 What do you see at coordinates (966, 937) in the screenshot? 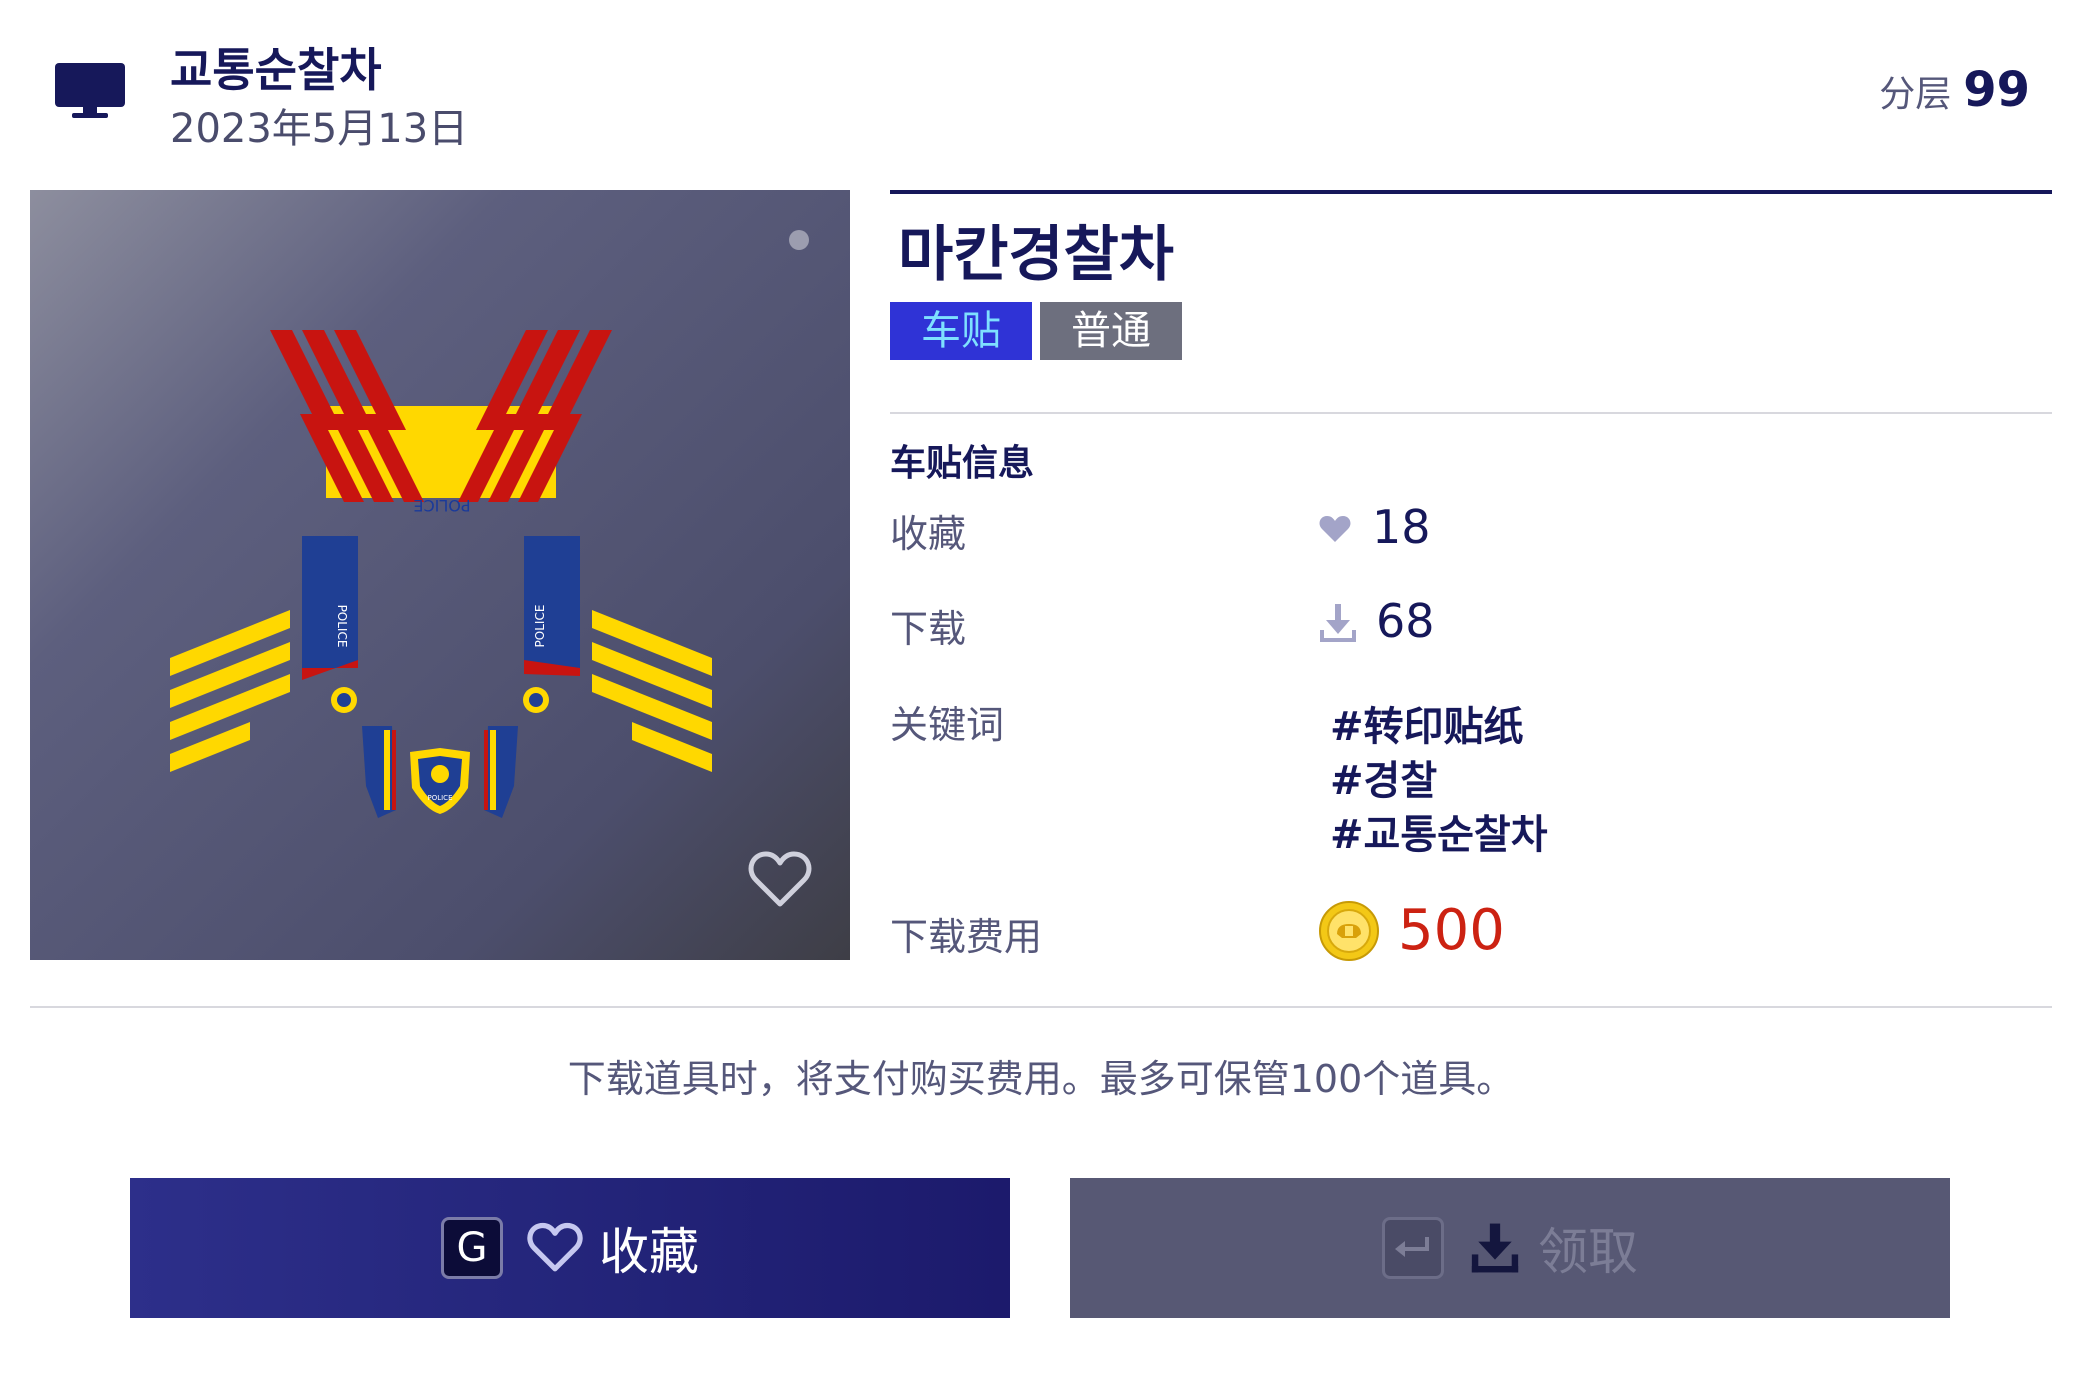
I see `cost-label: 下载费用` at bounding box center [966, 937].